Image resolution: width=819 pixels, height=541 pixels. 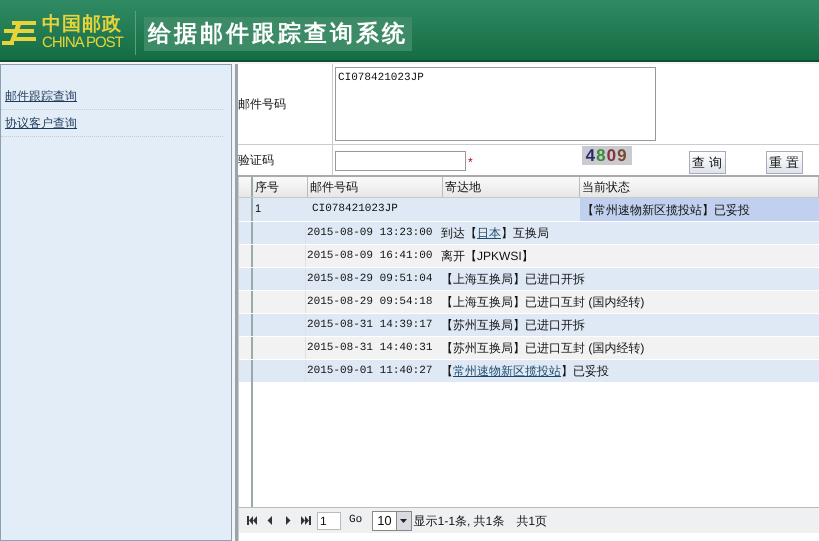 What do you see at coordinates (459, 521) in the screenshot?
I see `record-summary: 显示1-1条, 共1条` at bounding box center [459, 521].